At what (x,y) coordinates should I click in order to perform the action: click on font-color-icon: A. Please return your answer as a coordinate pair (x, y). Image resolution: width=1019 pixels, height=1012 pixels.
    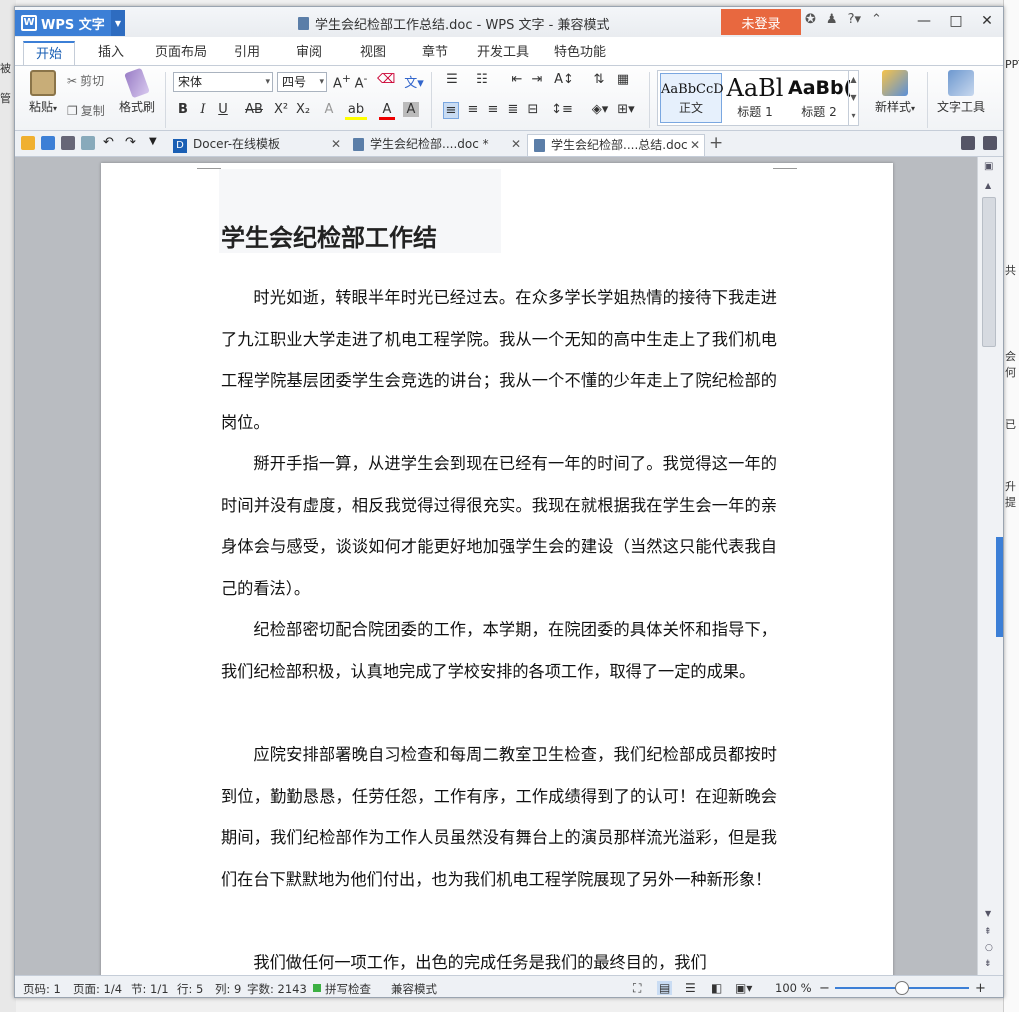
    Looking at the image, I should click on (387, 111).